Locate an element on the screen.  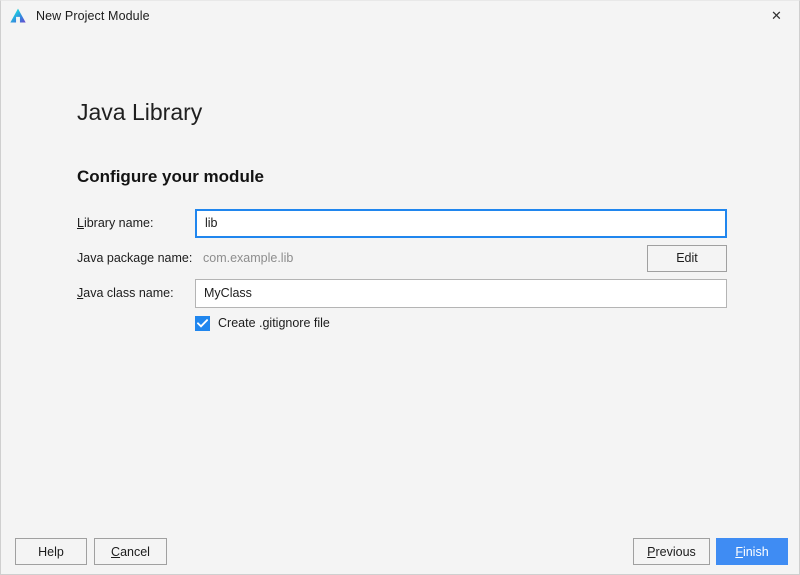
cancel-button: Cancel is located at coordinates (130, 551).